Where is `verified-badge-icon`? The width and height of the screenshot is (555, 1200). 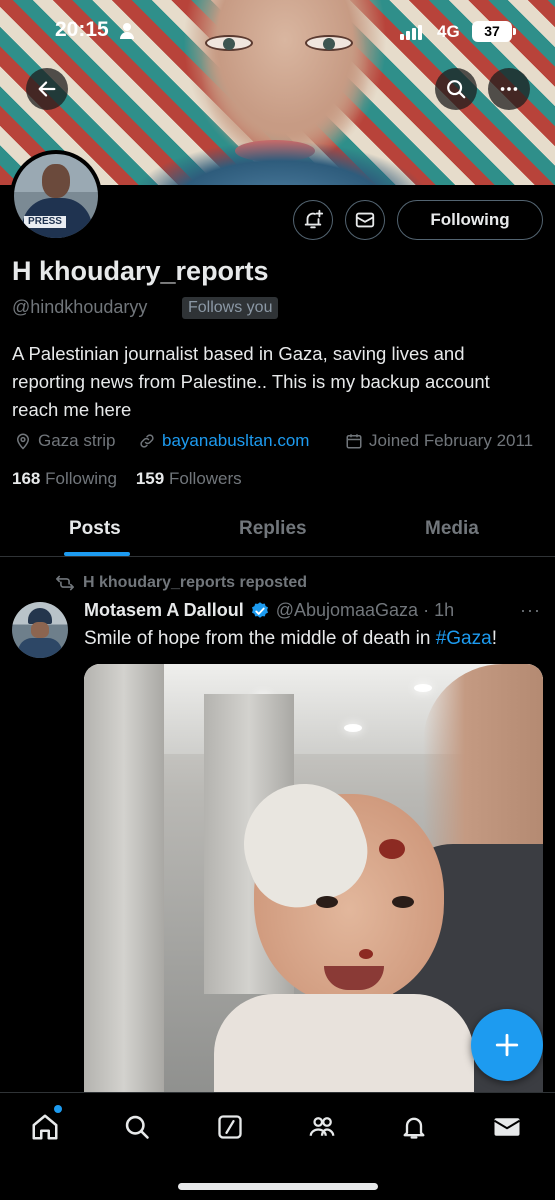 verified-badge-icon is located at coordinates (260, 611).